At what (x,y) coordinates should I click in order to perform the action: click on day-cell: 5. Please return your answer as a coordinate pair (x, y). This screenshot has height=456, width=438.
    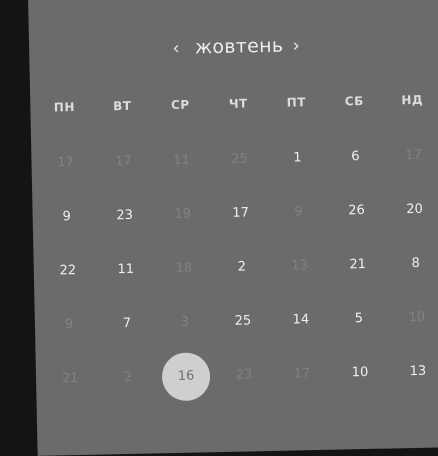
    Looking at the image, I should click on (359, 319).